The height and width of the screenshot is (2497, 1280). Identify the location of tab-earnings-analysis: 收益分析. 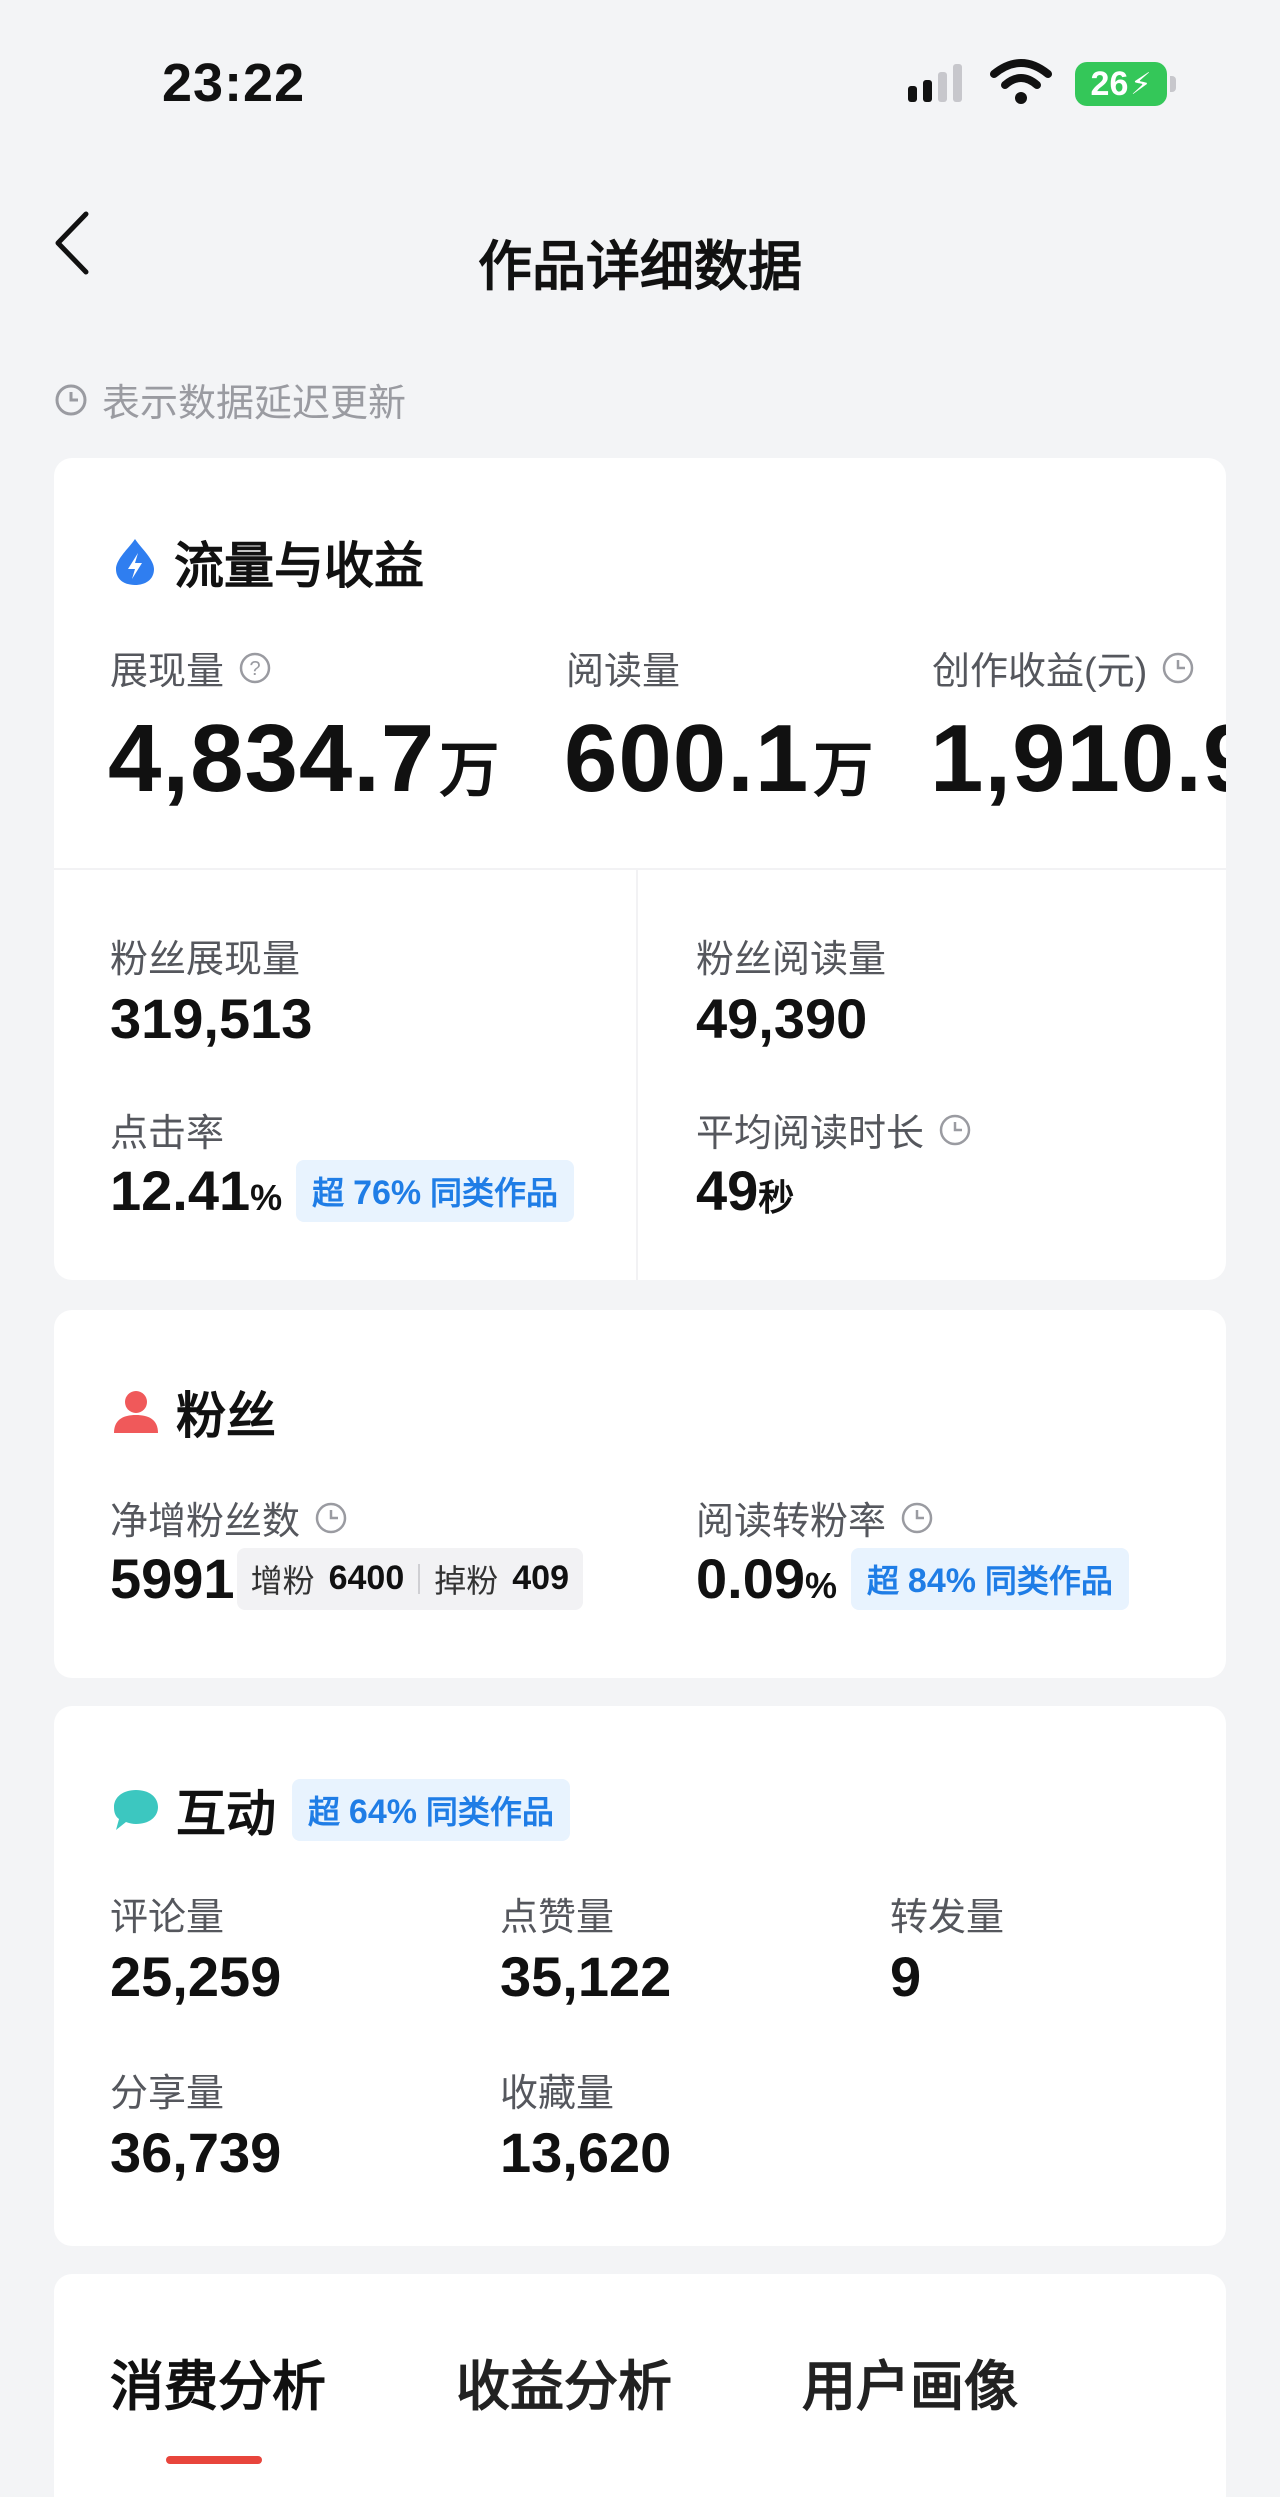
(564, 2381).